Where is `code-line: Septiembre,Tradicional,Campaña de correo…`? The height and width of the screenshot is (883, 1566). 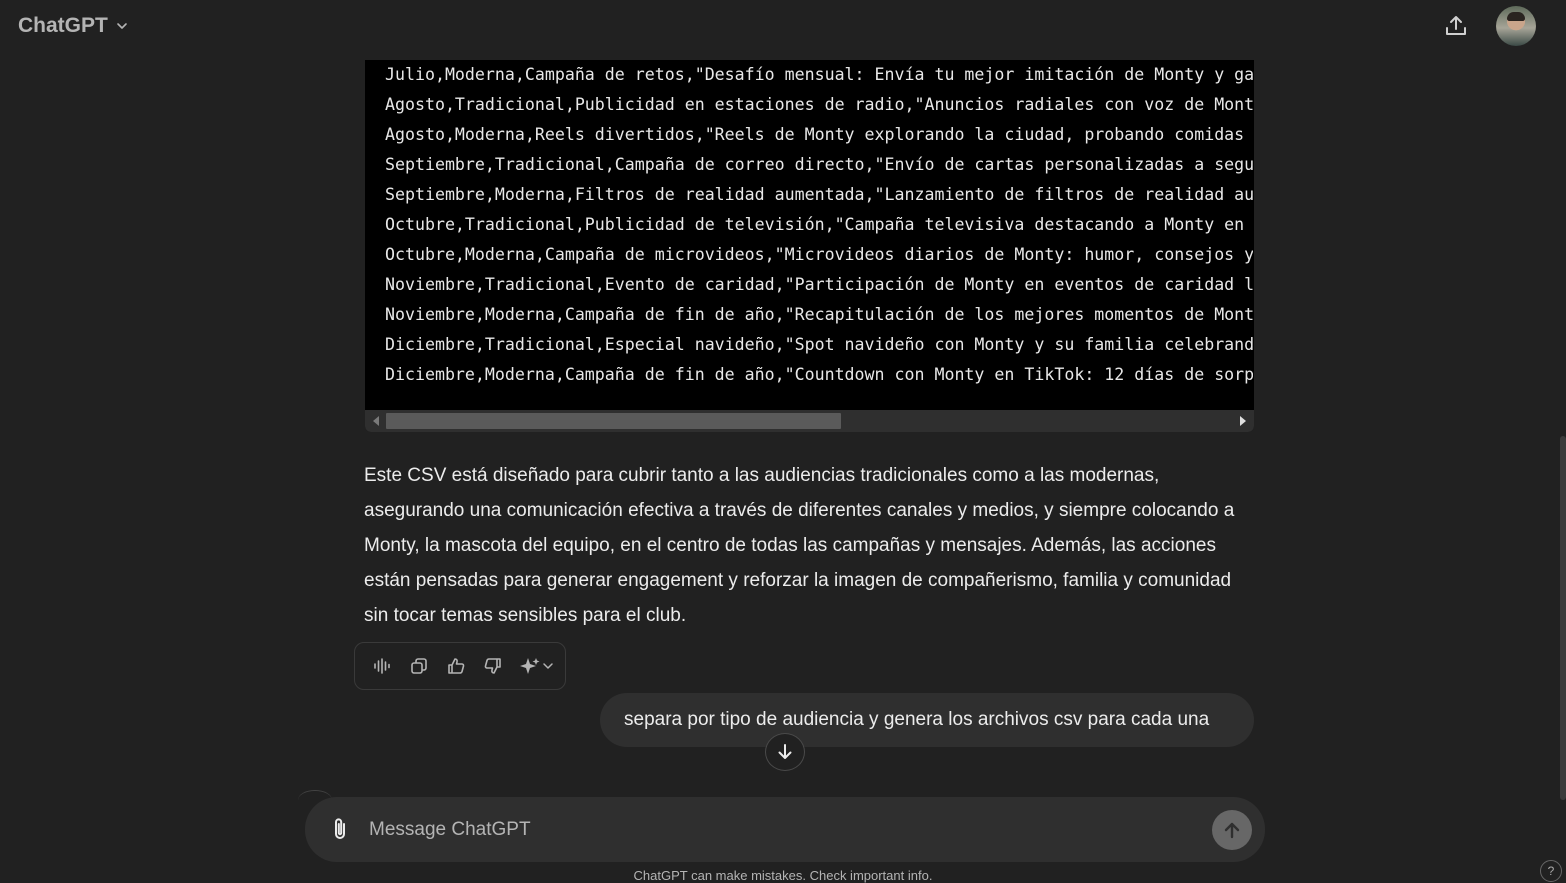 code-line: Septiembre,Tradicional,Campaña de correo… is located at coordinates (819, 164).